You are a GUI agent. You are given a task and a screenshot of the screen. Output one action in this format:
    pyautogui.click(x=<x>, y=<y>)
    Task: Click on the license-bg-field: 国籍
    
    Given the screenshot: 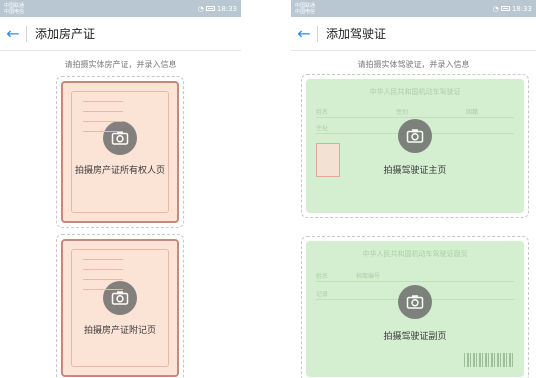 What is the action you would take?
    pyautogui.click(x=472, y=113)
    